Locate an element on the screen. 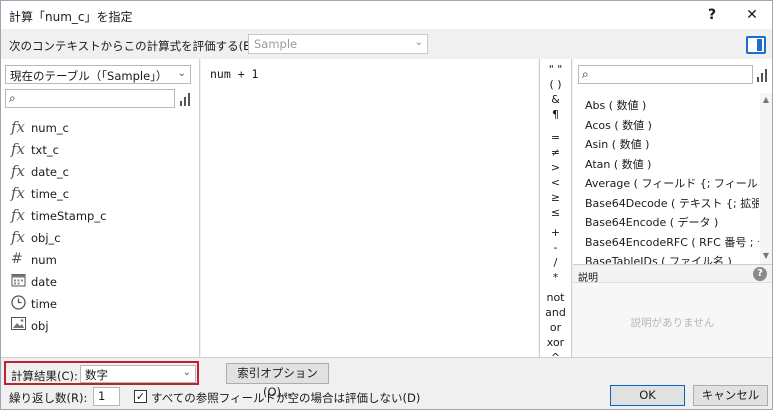 The width and height of the screenshot is (773, 410). description-body: 説明がありません is located at coordinates (672, 320).